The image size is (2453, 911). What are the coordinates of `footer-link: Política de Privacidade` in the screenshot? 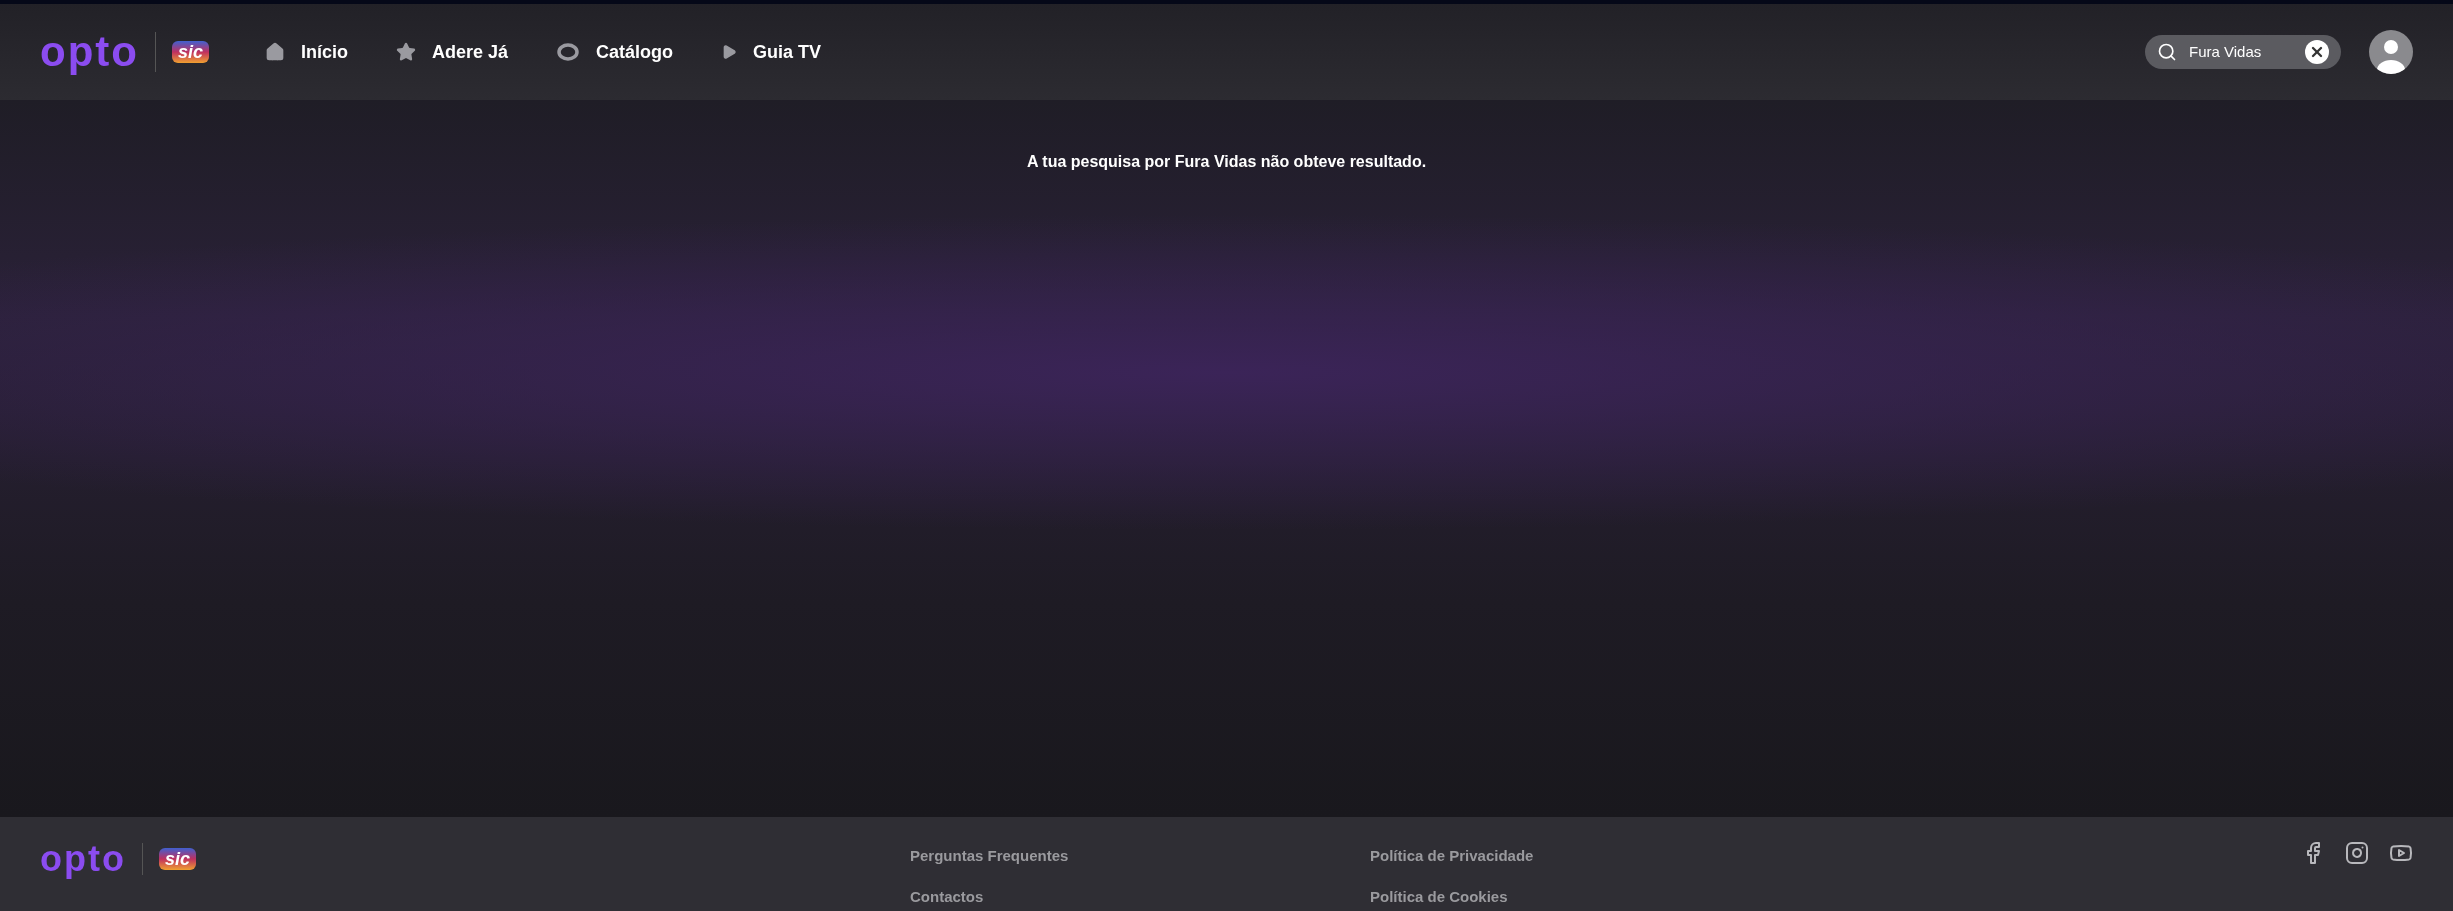 It's located at (1600, 856).